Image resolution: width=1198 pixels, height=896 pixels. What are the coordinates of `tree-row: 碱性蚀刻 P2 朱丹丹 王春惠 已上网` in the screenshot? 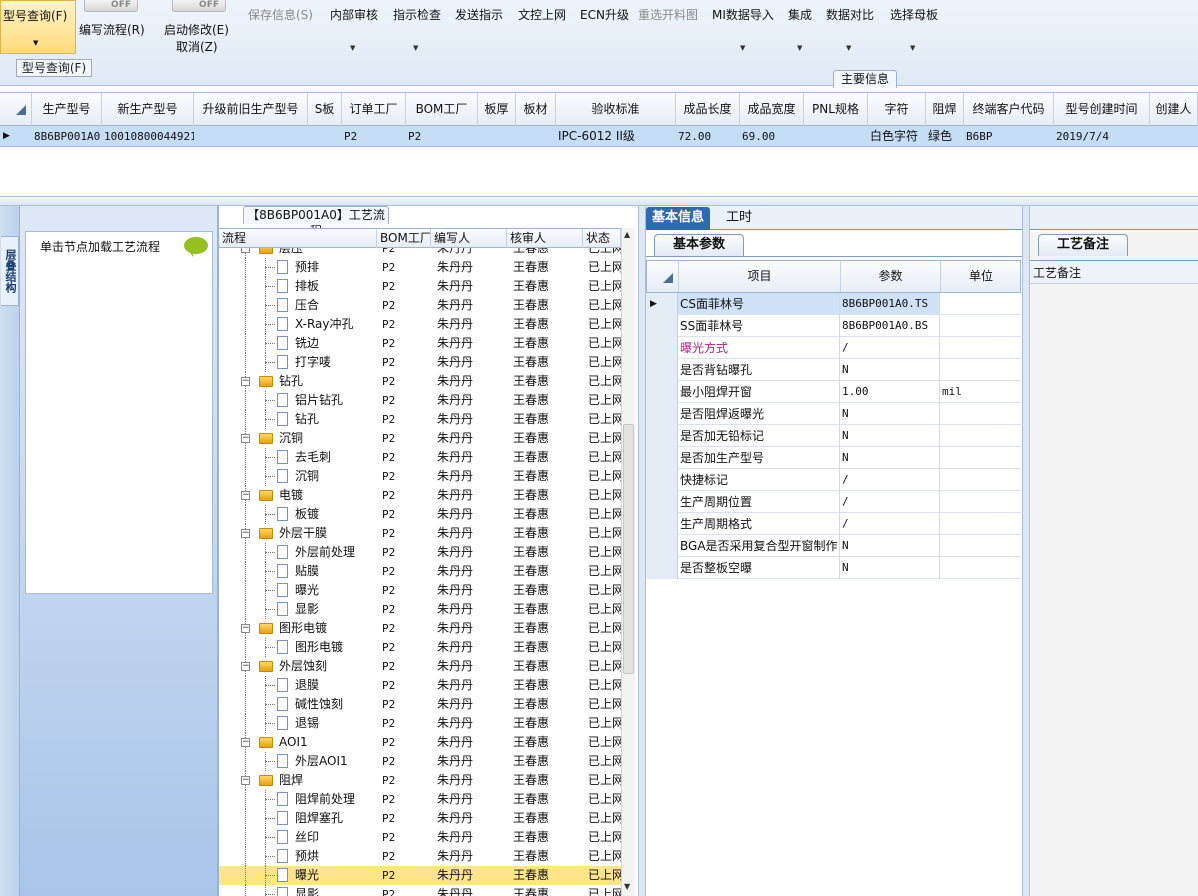 It's located at (420, 704).